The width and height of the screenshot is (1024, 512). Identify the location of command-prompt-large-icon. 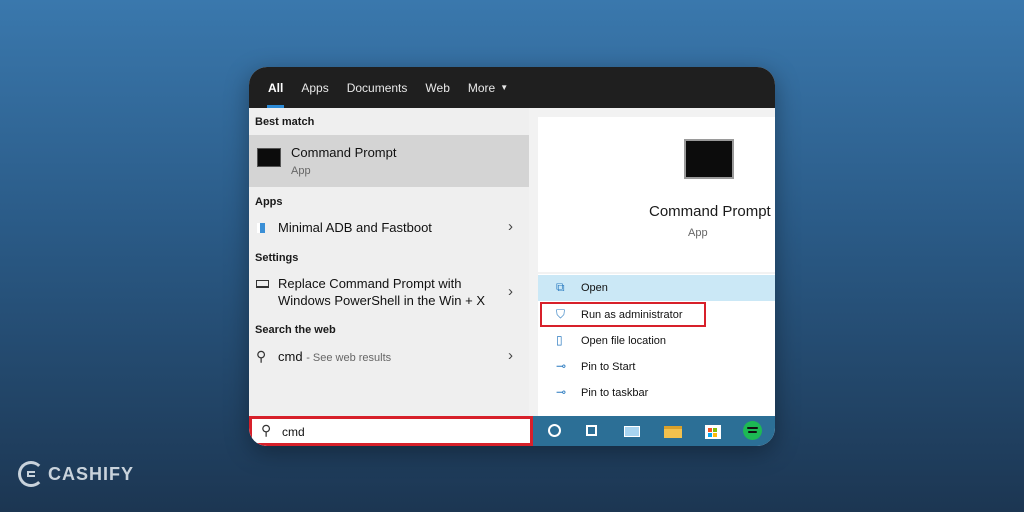
(709, 159).